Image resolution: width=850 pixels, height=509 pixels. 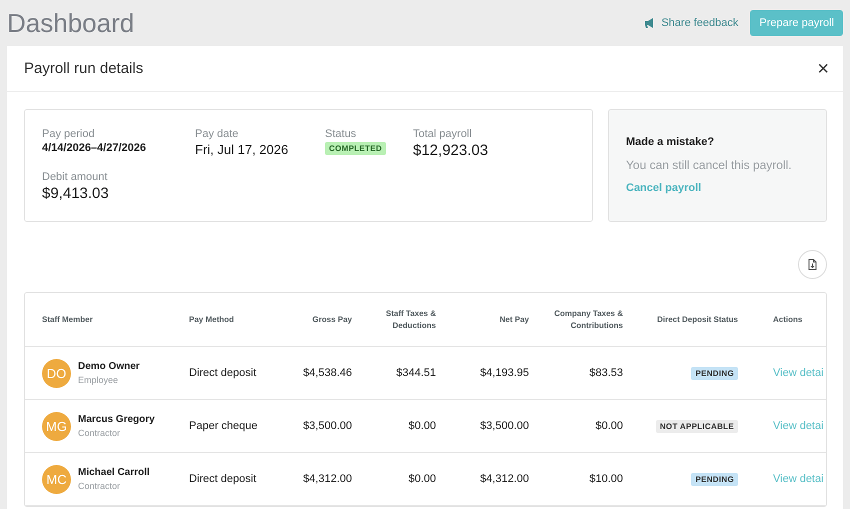 What do you see at coordinates (709, 165) in the screenshot?
I see `card-text: You can still cancel this payroll.` at bounding box center [709, 165].